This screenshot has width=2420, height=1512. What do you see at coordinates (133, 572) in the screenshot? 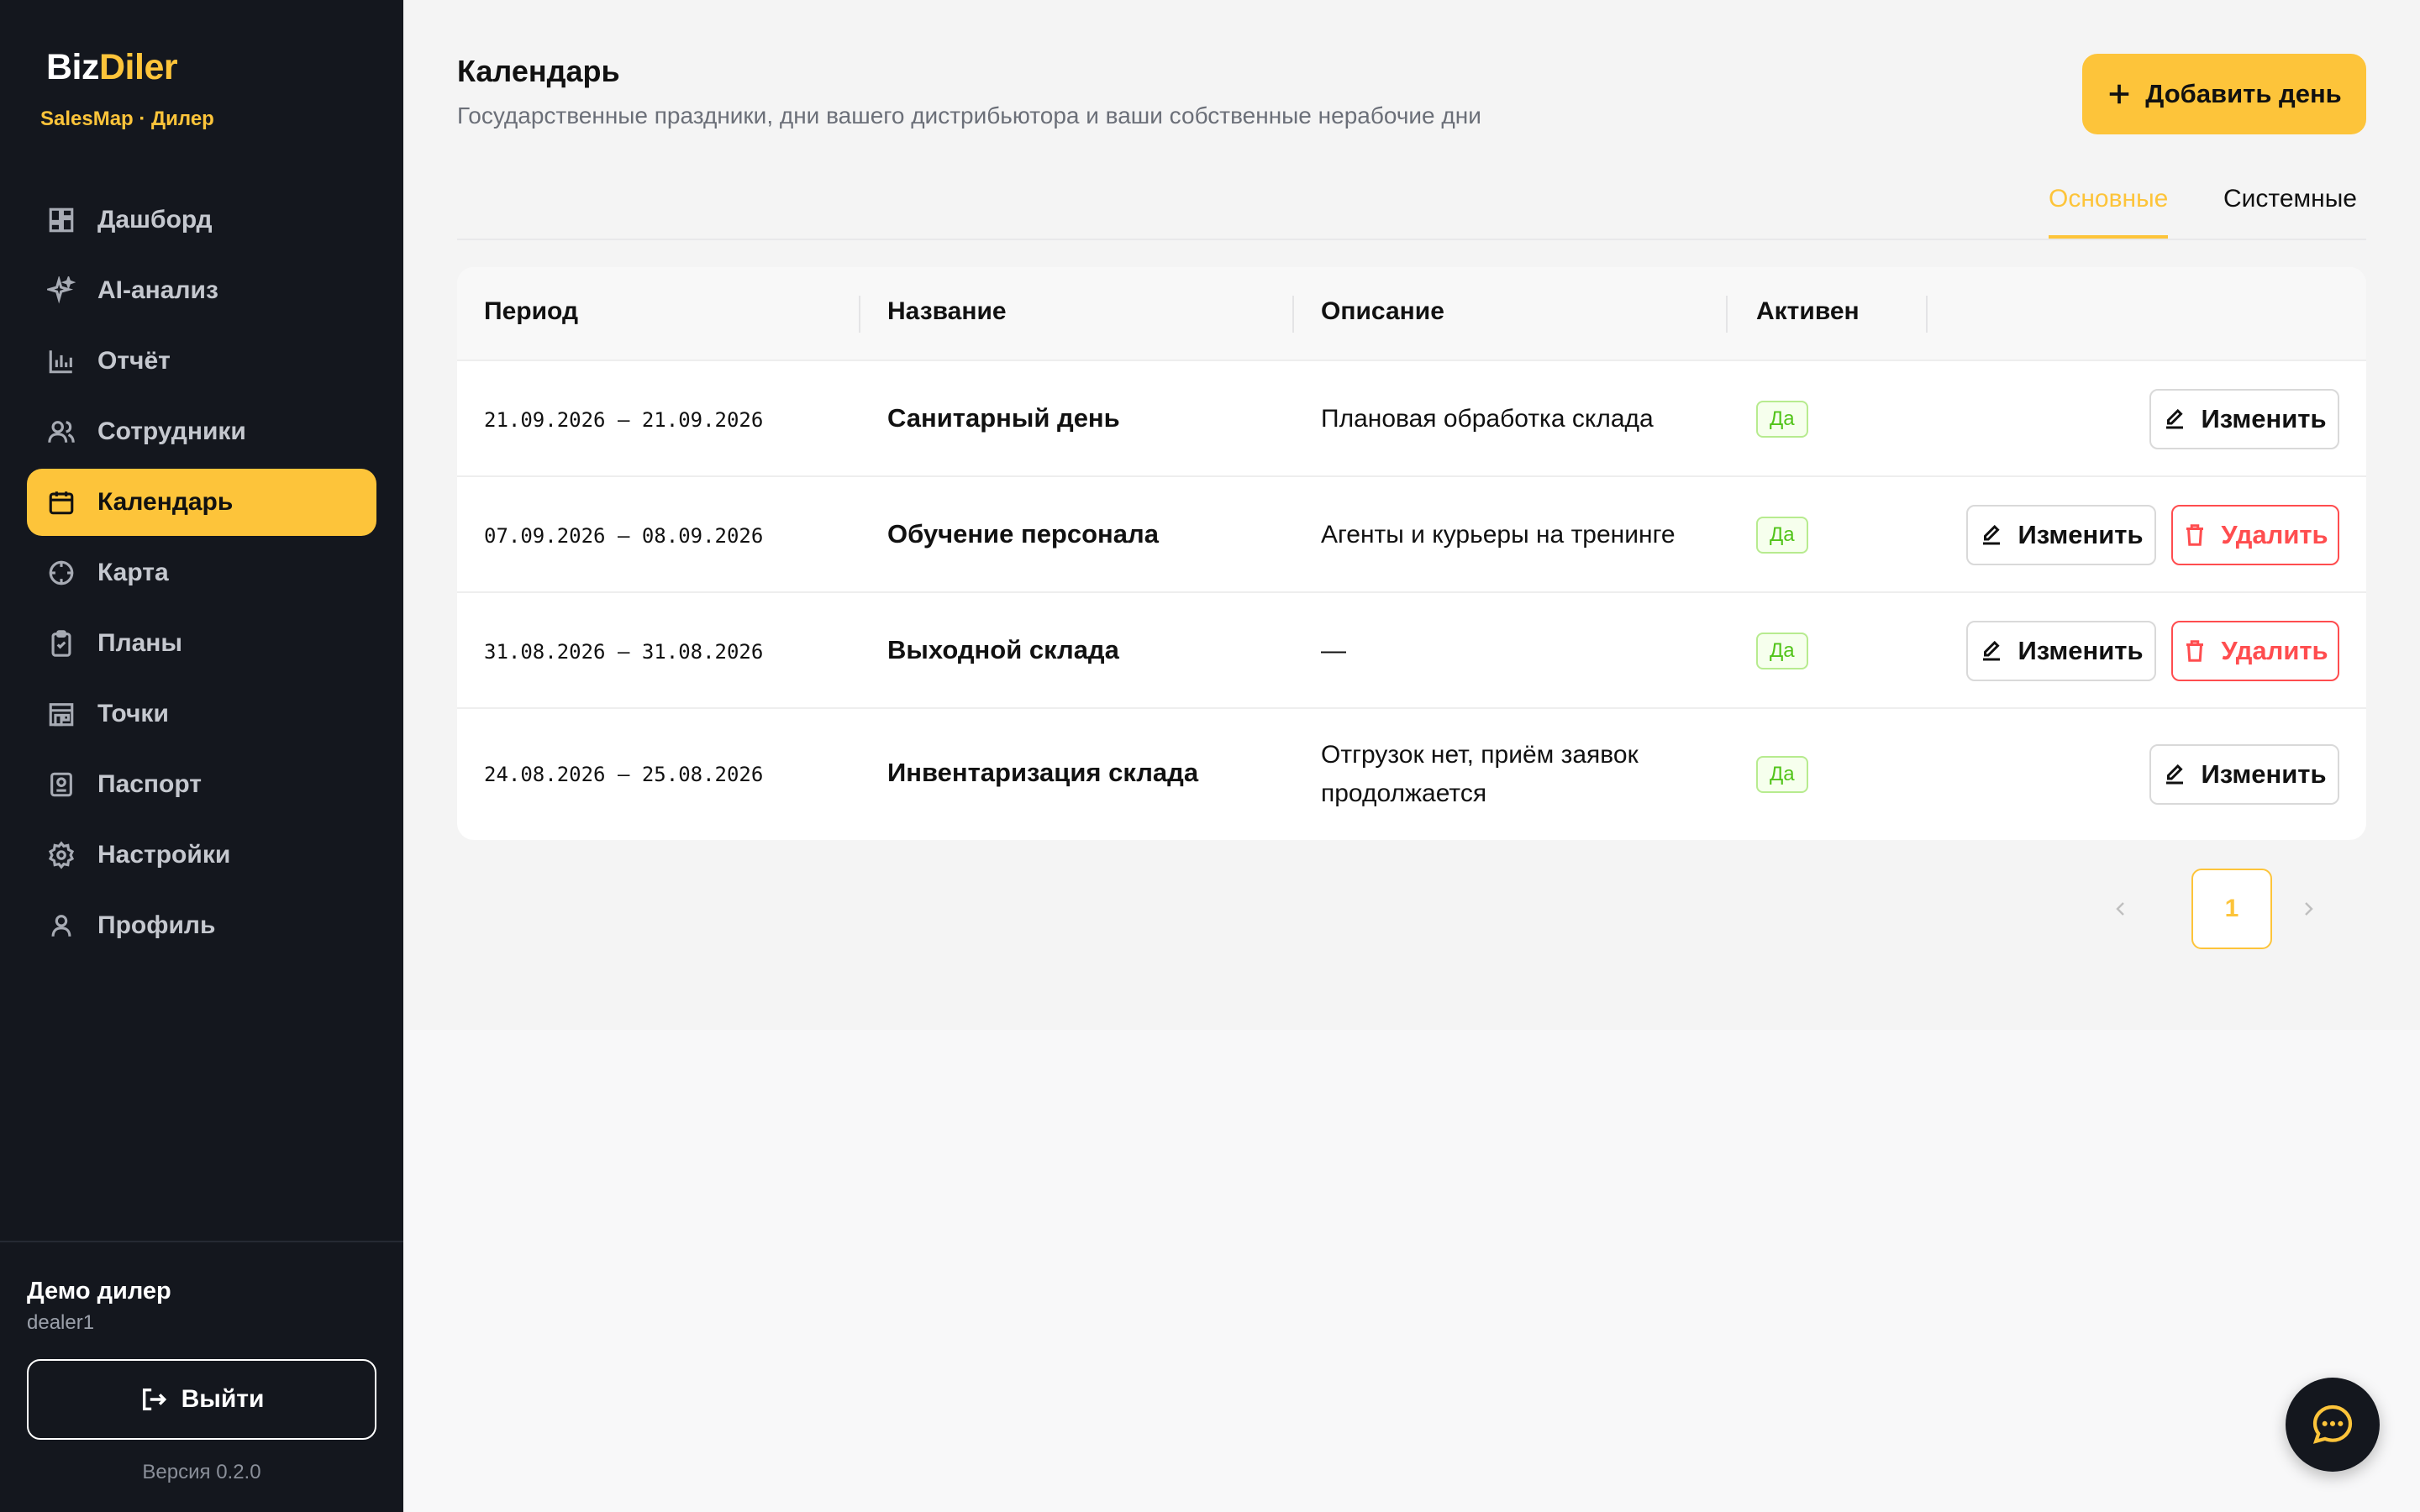
I see `sidebar-item-label: Карта` at bounding box center [133, 572].